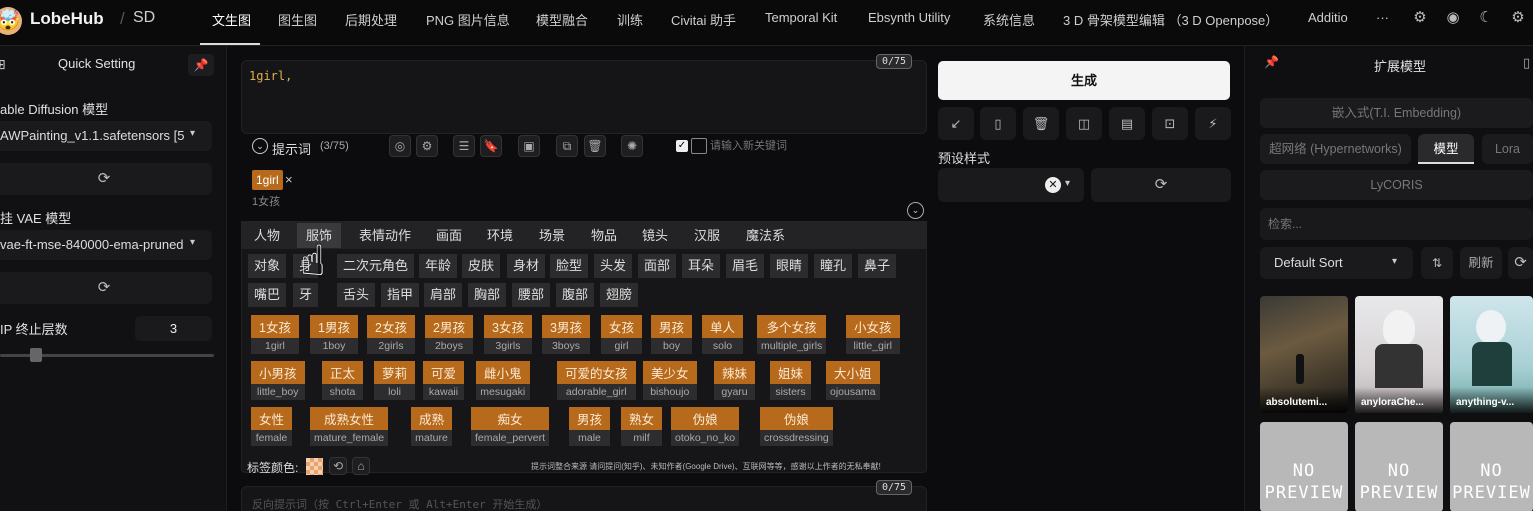 This screenshot has width=1533, height=511. I want to click on tab-train: 训练, so click(630, 19).